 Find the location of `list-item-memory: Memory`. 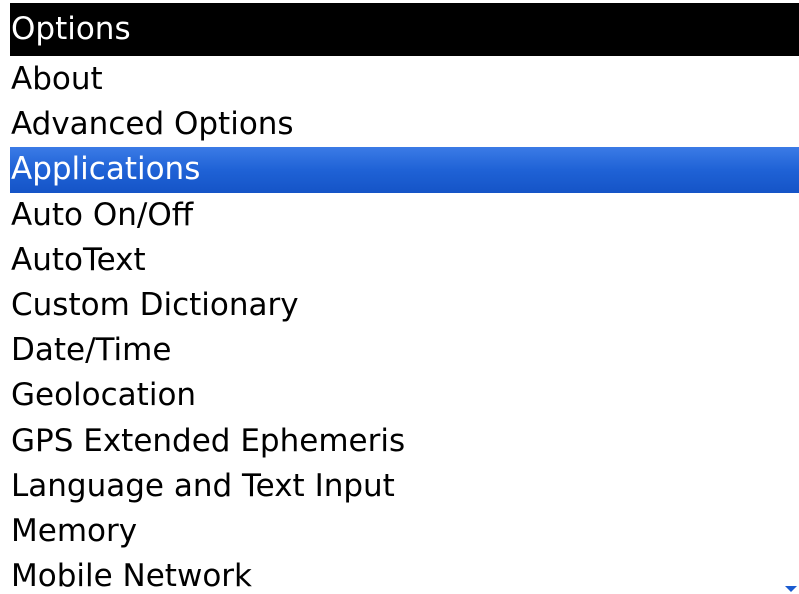

list-item-memory: Memory is located at coordinates (399, 531).